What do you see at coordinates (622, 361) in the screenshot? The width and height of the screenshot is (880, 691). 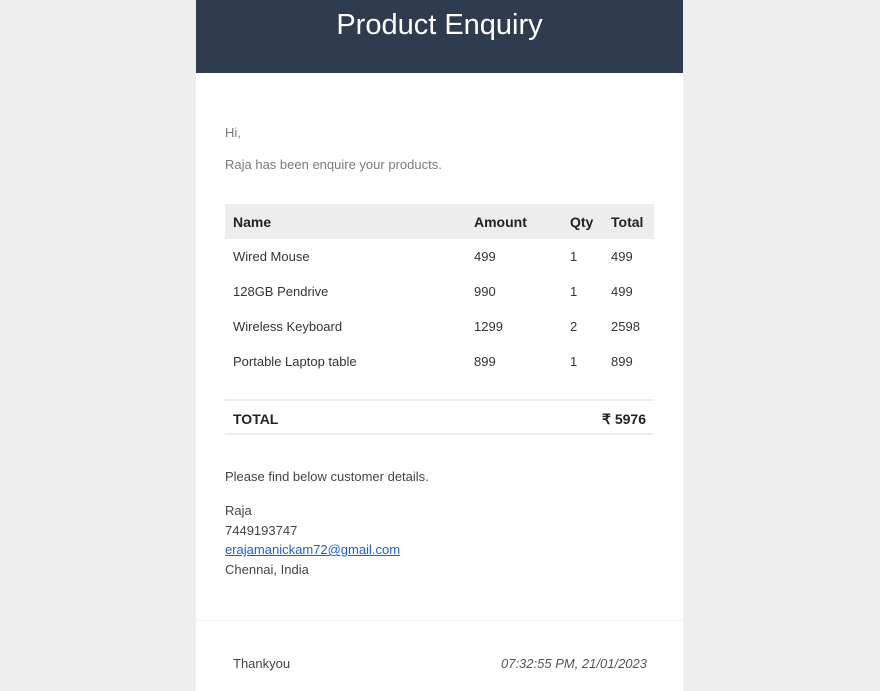 I see `cell-total: 899` at bounding box center [622, 361].